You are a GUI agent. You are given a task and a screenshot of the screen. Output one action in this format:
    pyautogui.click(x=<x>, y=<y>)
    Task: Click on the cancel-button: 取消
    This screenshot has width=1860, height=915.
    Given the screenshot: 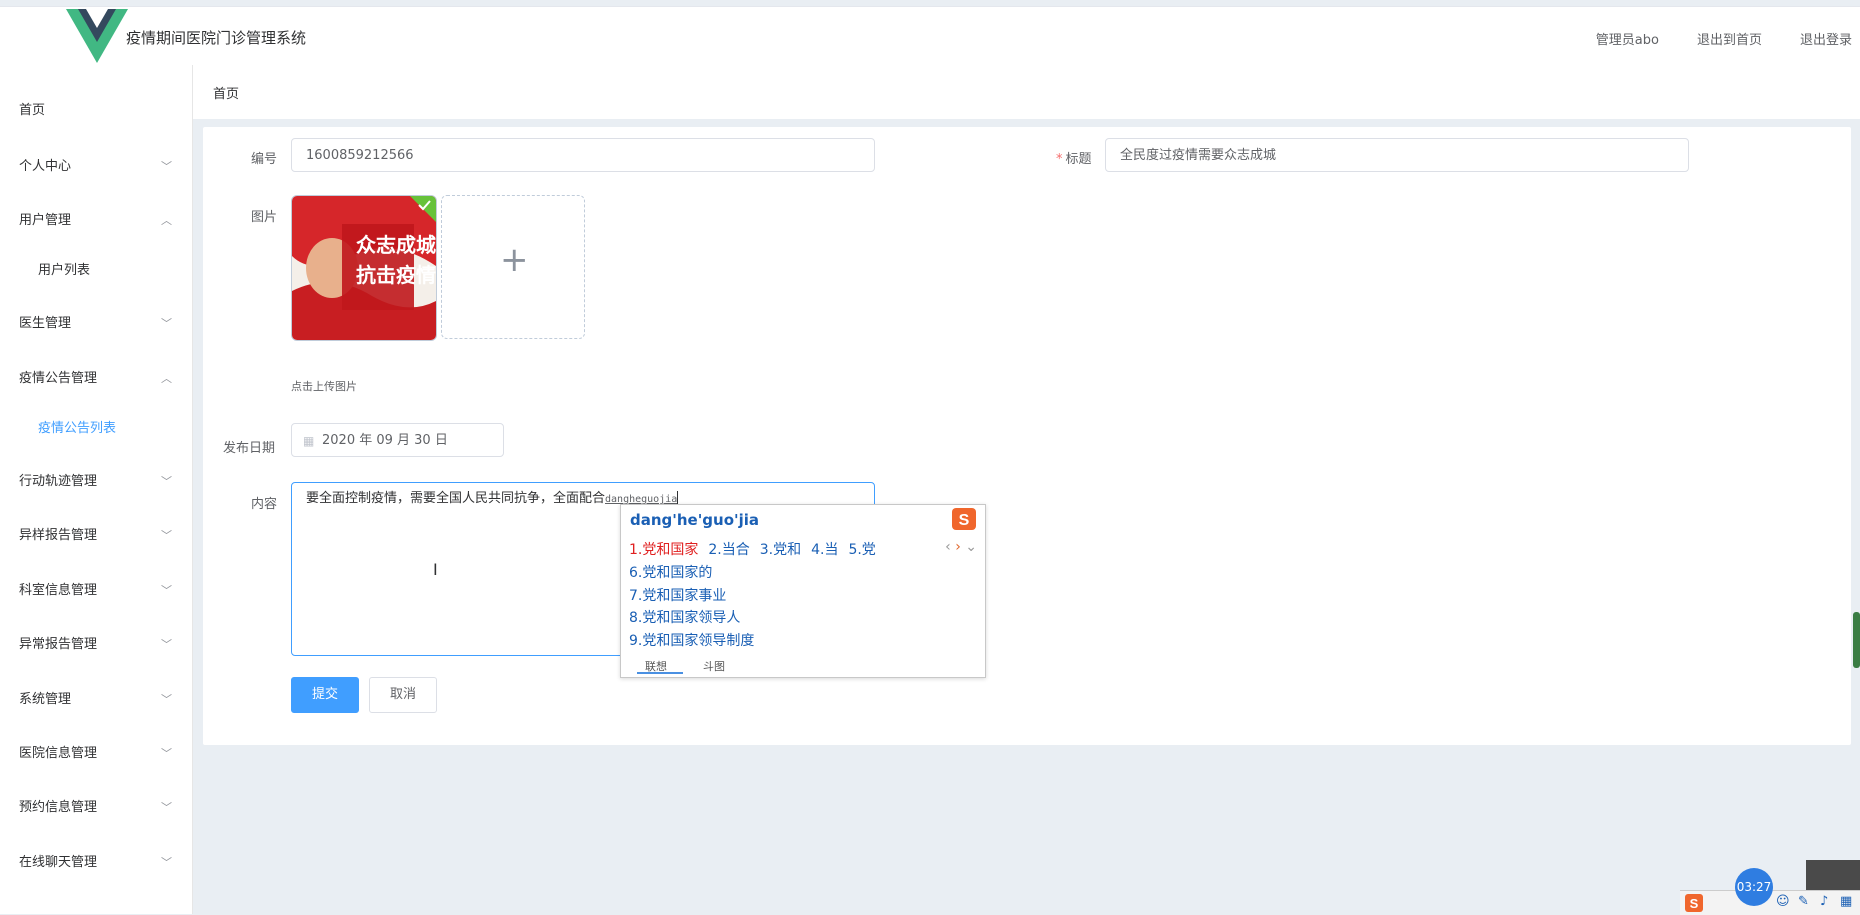 What is the action you would take?
    pyautogui.click(x=403, y=695)
    